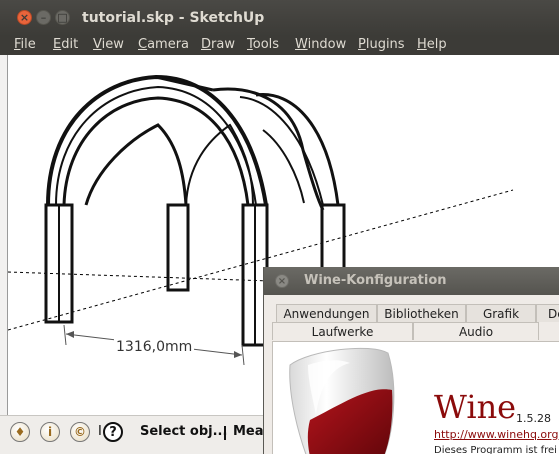 Image resolution: width=559 pixels, height=454 pixels. What do you see at coordinates (113, 432) in the screenshot?
I see `help-icon: ?` at bounding box center [113, 432].